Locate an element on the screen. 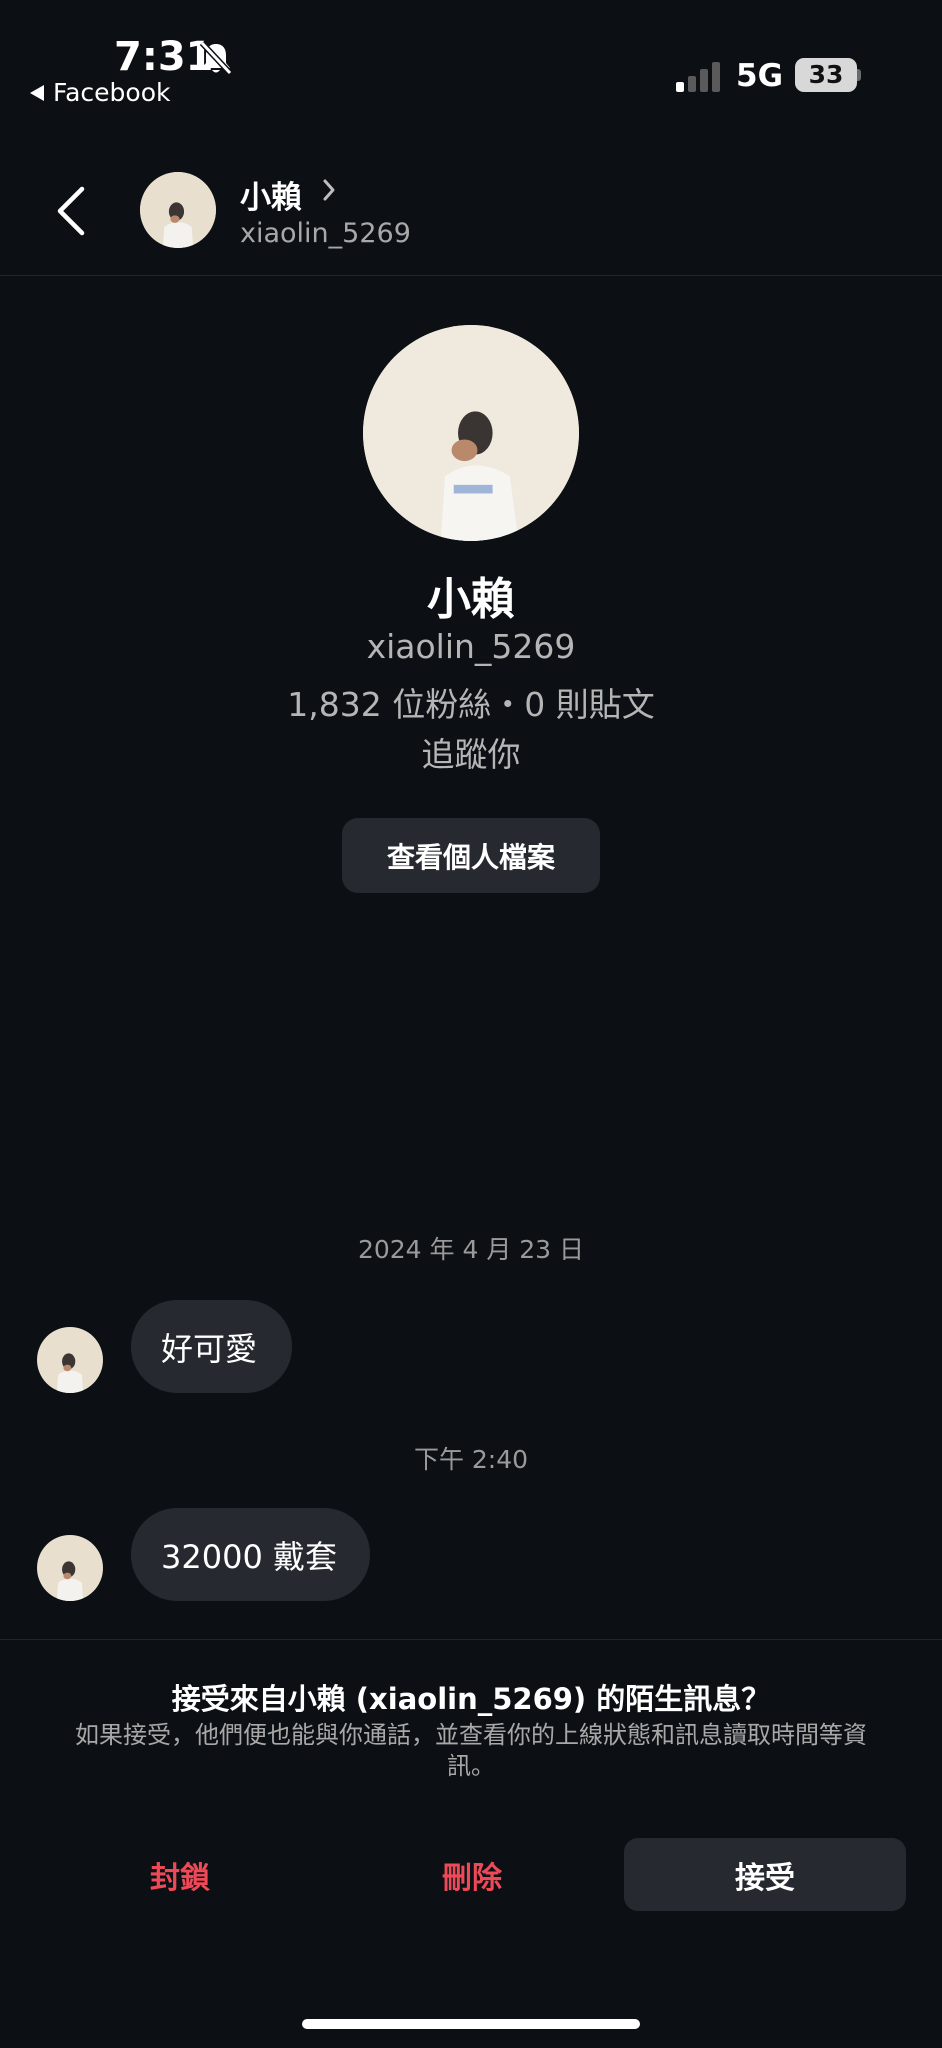 The height and width of the screenshot is (2048, 942). profile-name: 小賴 is located at coordinates (471, 599).